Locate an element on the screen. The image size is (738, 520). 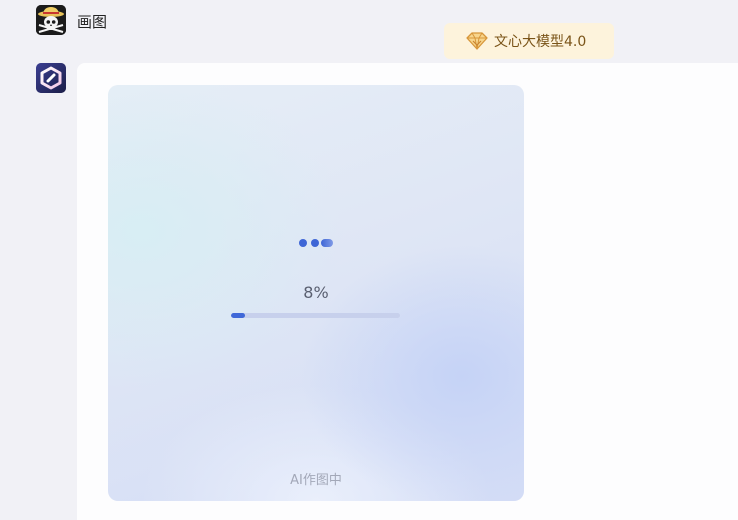
skull-straw-hat-avatar-icon is located at coordinates (51, 20).